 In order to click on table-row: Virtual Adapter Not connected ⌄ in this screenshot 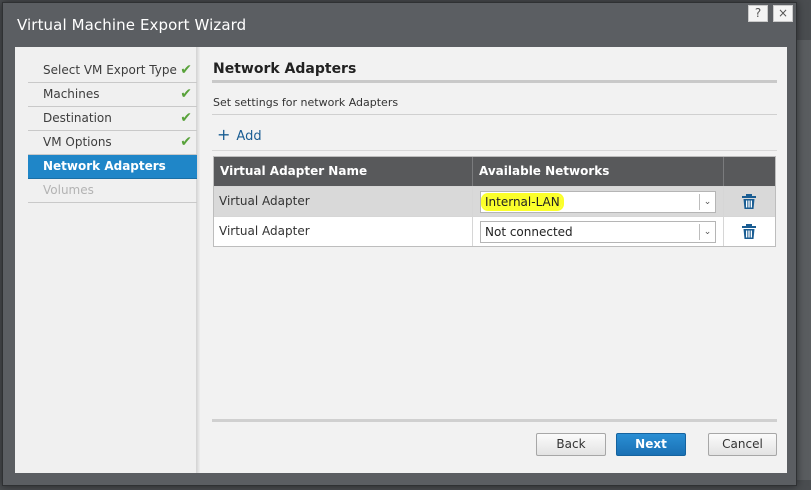, I will do `click(494, 231)`.